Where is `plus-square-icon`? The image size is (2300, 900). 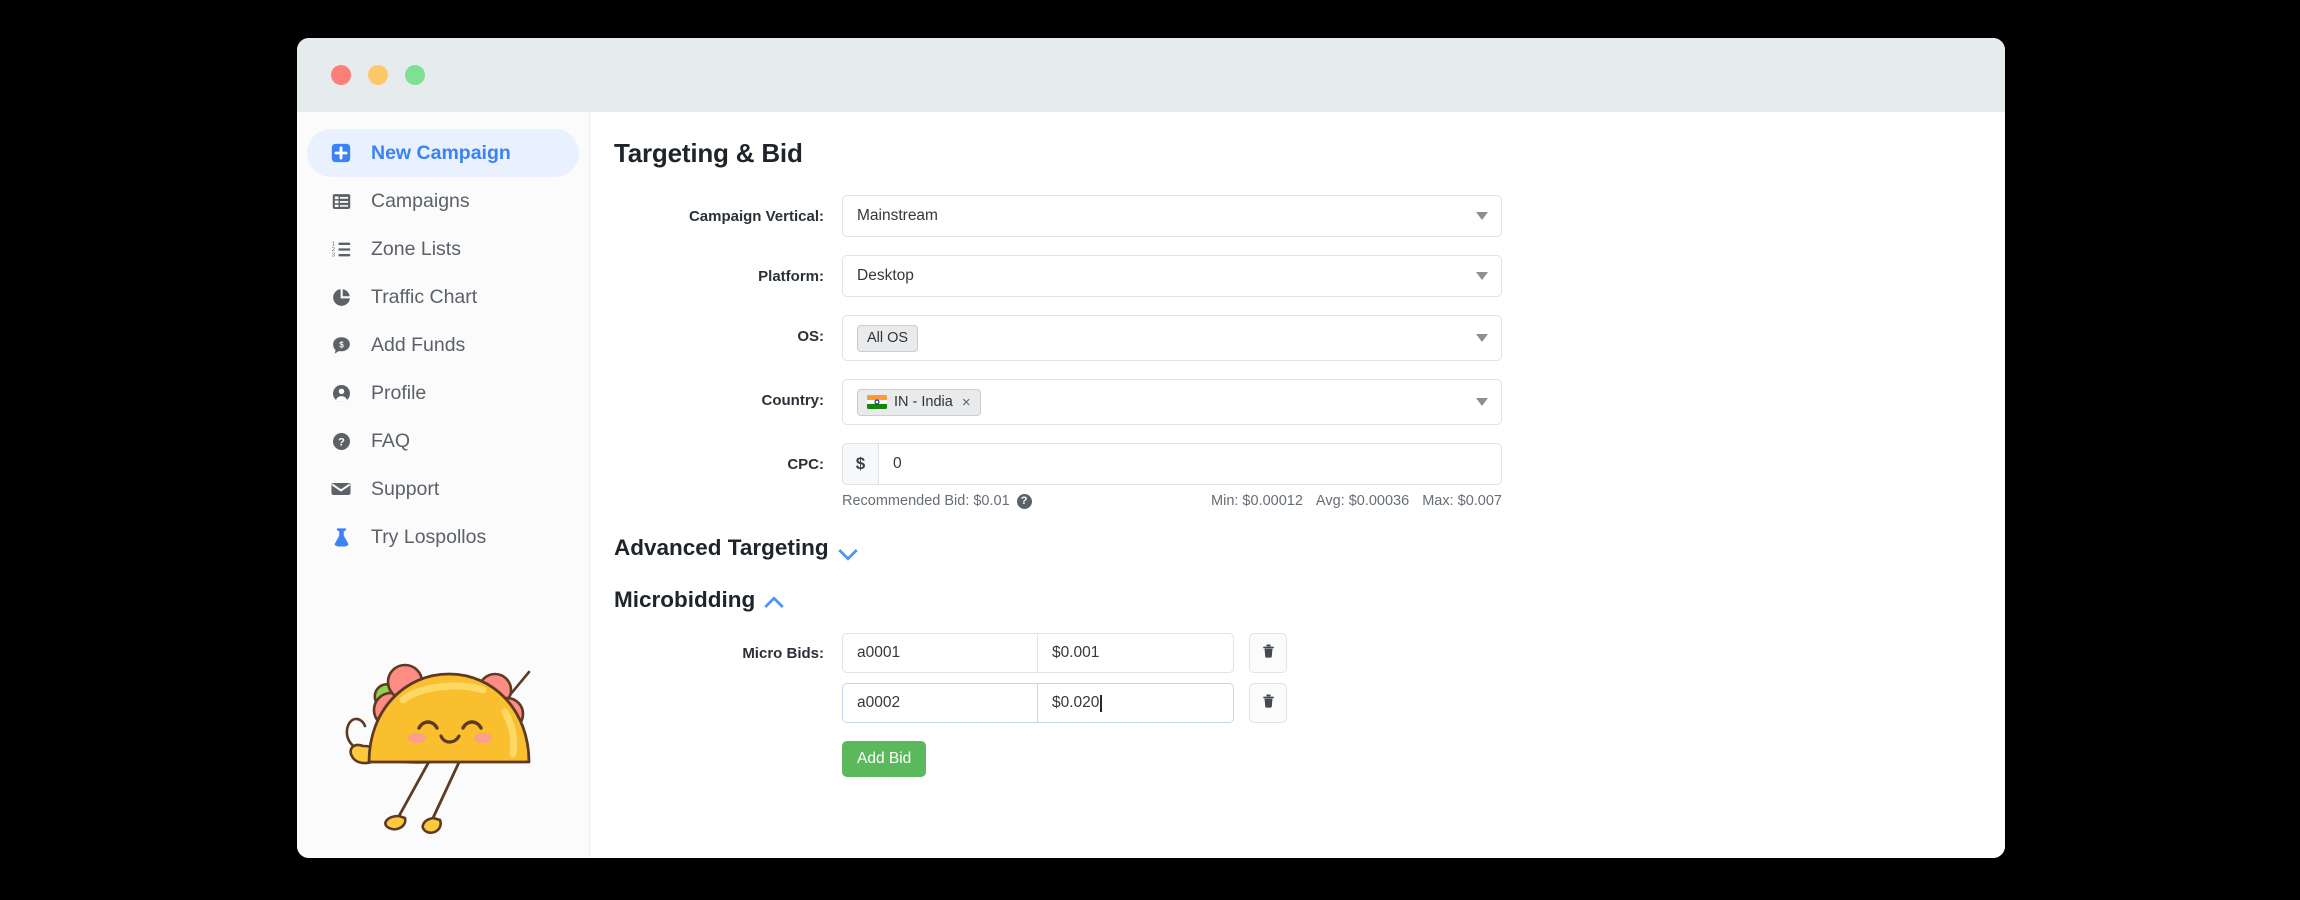 plus-square-icon is located at coordinates (341, 153).